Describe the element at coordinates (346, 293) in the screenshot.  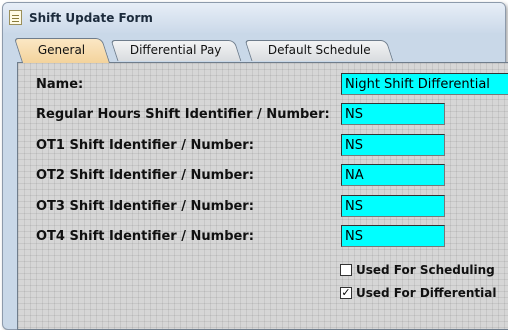
I see `used-for-differential-checkbox: ✓` at that location.